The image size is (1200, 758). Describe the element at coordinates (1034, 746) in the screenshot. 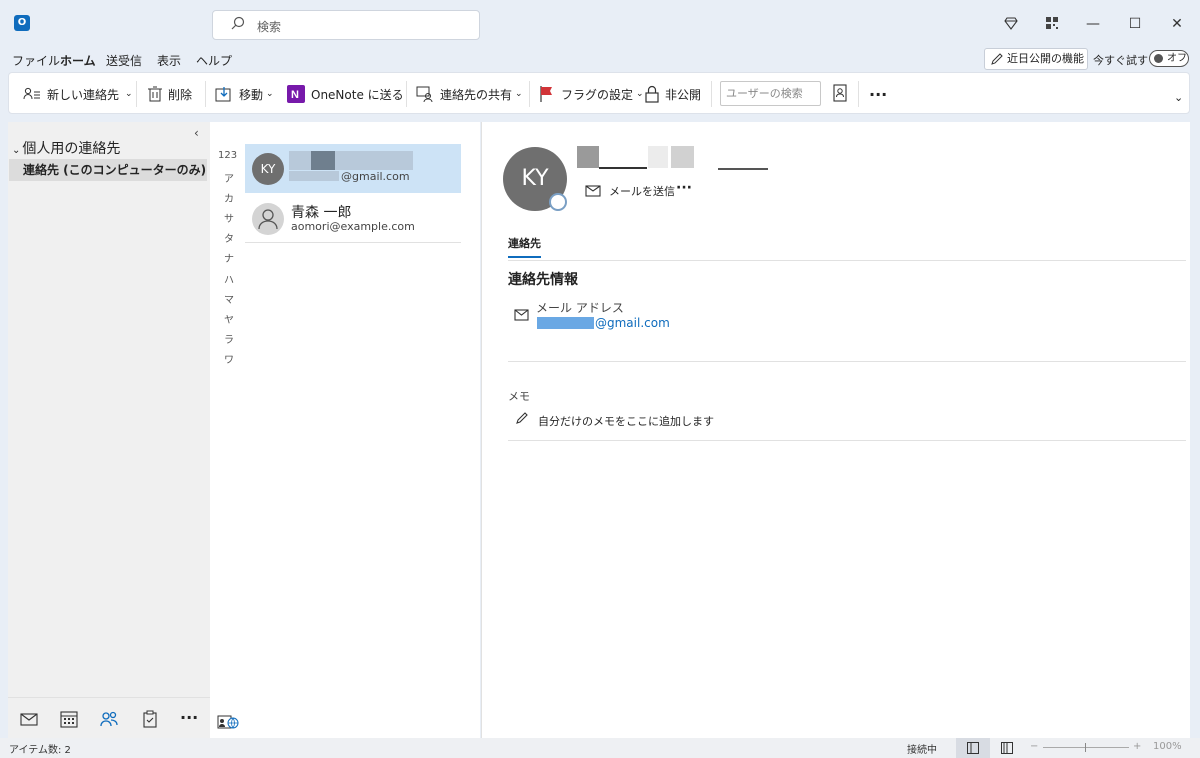

I see `zoom-out-button: −` at that location.